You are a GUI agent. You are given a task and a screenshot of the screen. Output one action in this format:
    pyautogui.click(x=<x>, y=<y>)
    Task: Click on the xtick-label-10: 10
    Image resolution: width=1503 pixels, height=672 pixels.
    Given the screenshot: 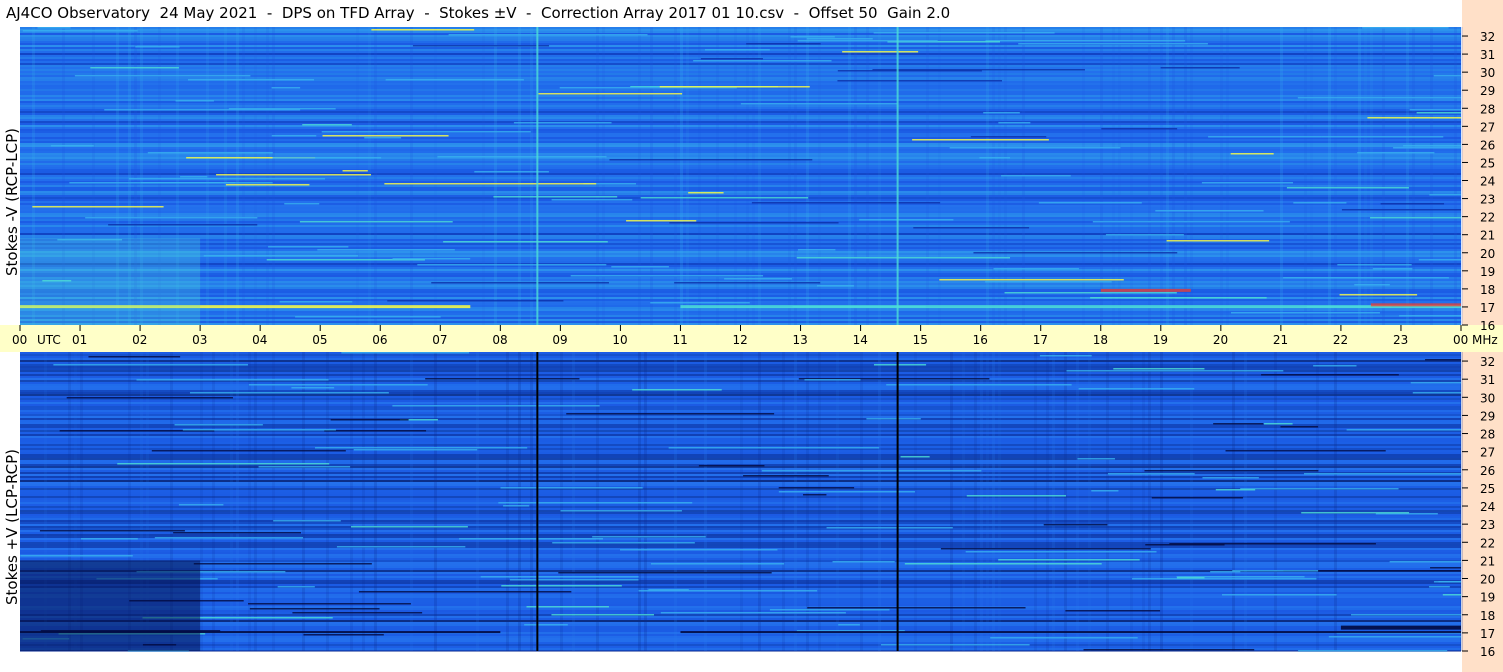 What is the action you would take?
    pyautogui.click(x=619, y=340)
    